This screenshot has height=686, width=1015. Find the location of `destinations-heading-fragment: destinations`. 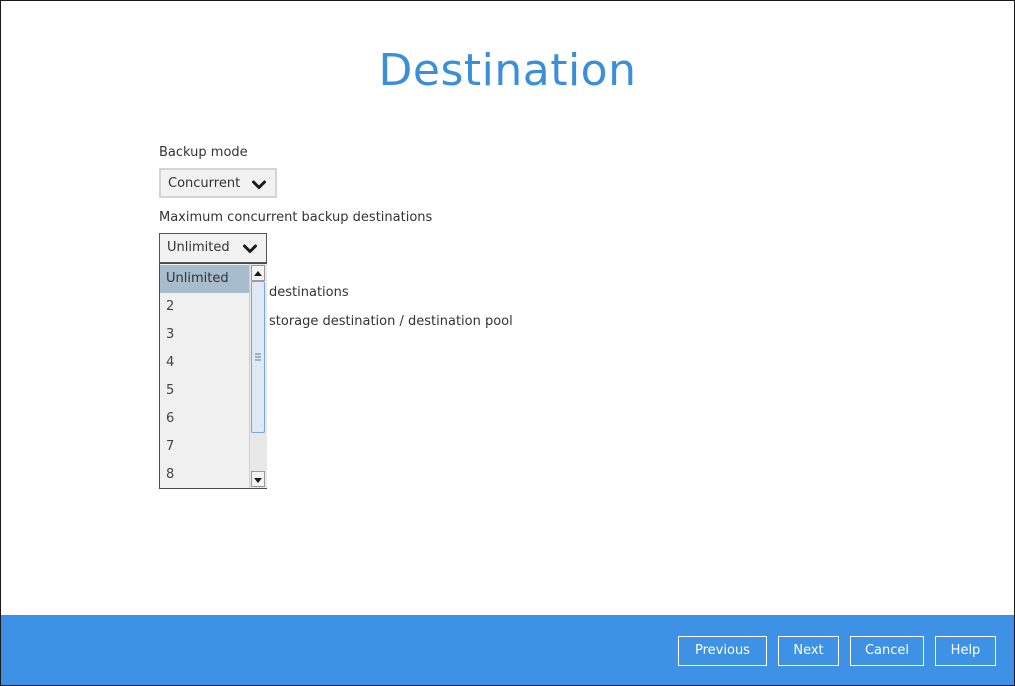

destinations-heading-fragment: destinations is located at coordinates (309, 292).